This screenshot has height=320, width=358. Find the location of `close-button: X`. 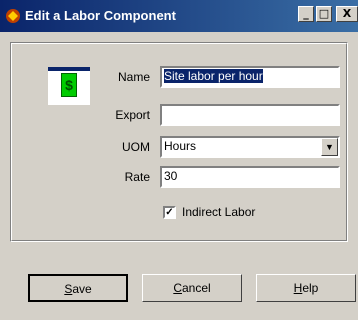

close-button: X is located at coordinates (347, 14).